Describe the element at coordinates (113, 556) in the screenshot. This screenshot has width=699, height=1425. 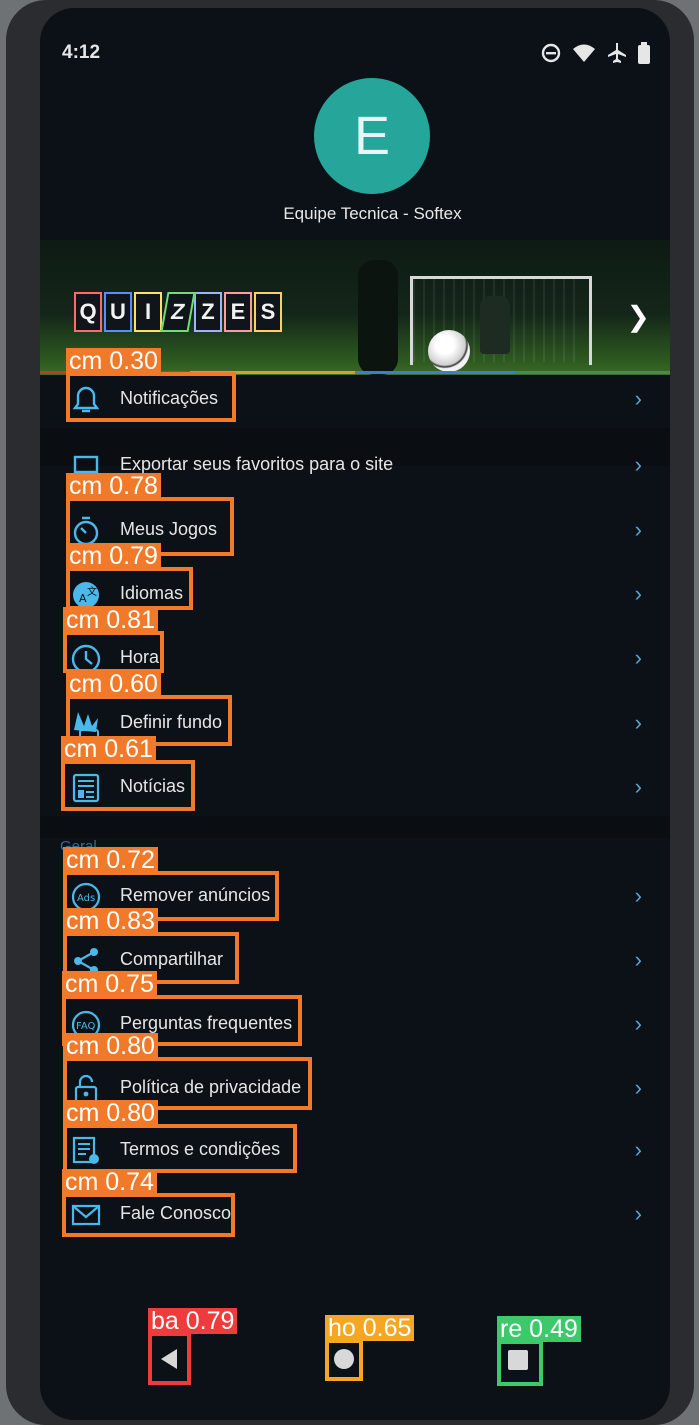
I see `detection-label: cm 0.79` at that location.